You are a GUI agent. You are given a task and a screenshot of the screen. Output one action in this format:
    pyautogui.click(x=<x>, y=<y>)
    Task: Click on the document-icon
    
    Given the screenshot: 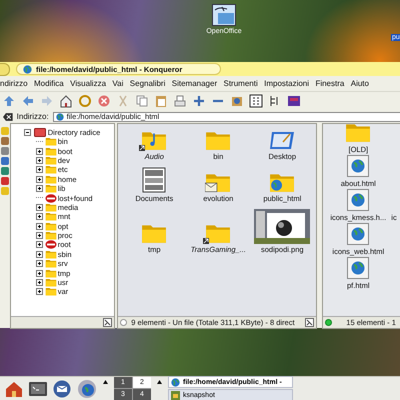 What is the action you would take?
    pyautogui.click(x=154, y=180)
    